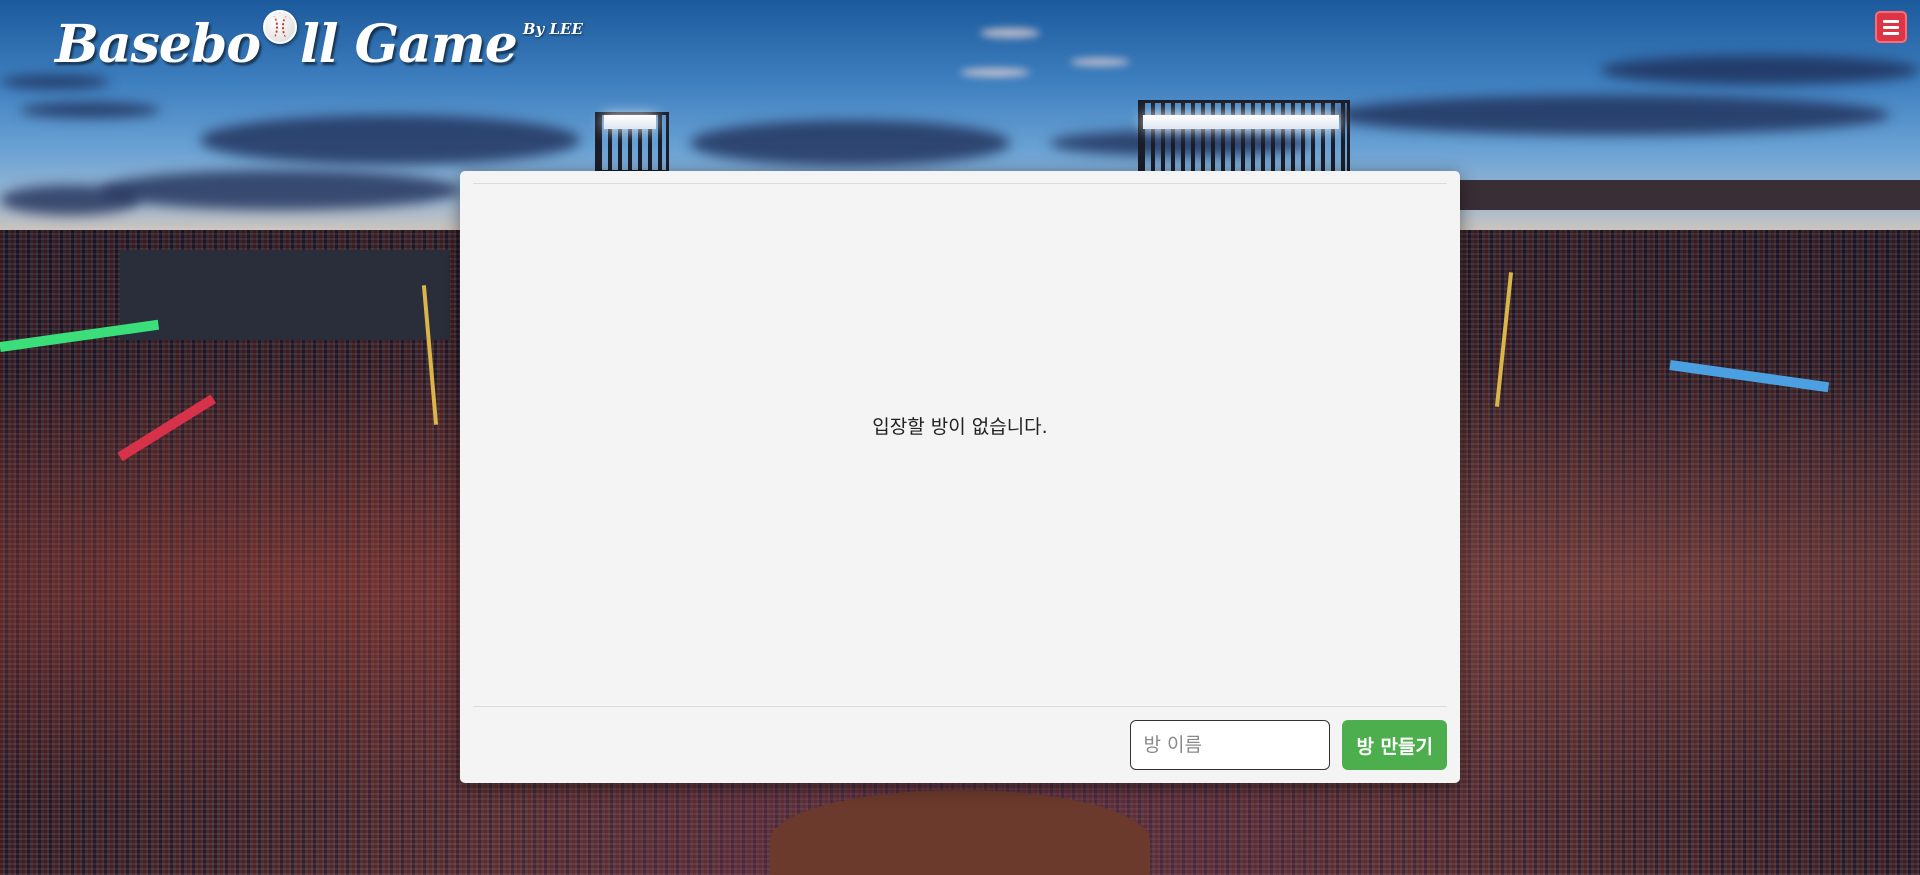 This screenshot has height=875, width=1920. What do you see at coordinates (280, 27) in the screenshot?
I see `baseball-icon` at bounding box center [280, 27].